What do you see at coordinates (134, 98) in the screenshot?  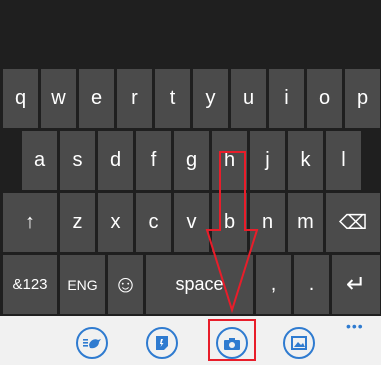 I see `key-r: r` at bounding box center [134, 98].